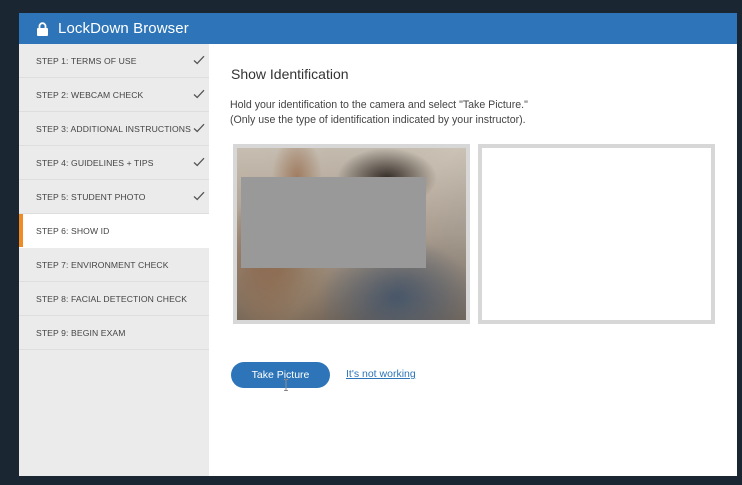  Describe the element at coordinates (95, 162) in the screenshot. I see `step-label: STEP 4: GUIDELINES + TIPS` at that location.